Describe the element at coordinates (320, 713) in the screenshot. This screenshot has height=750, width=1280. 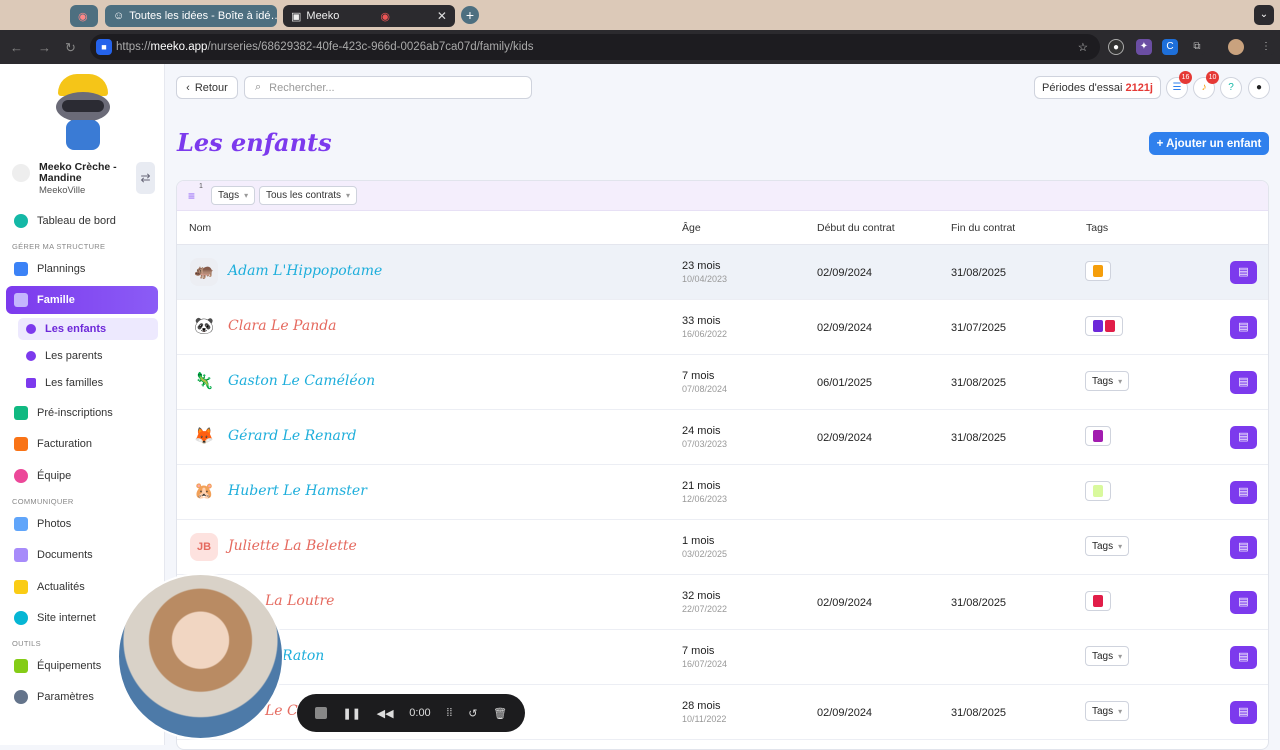
I see `stop-icon` at that location.